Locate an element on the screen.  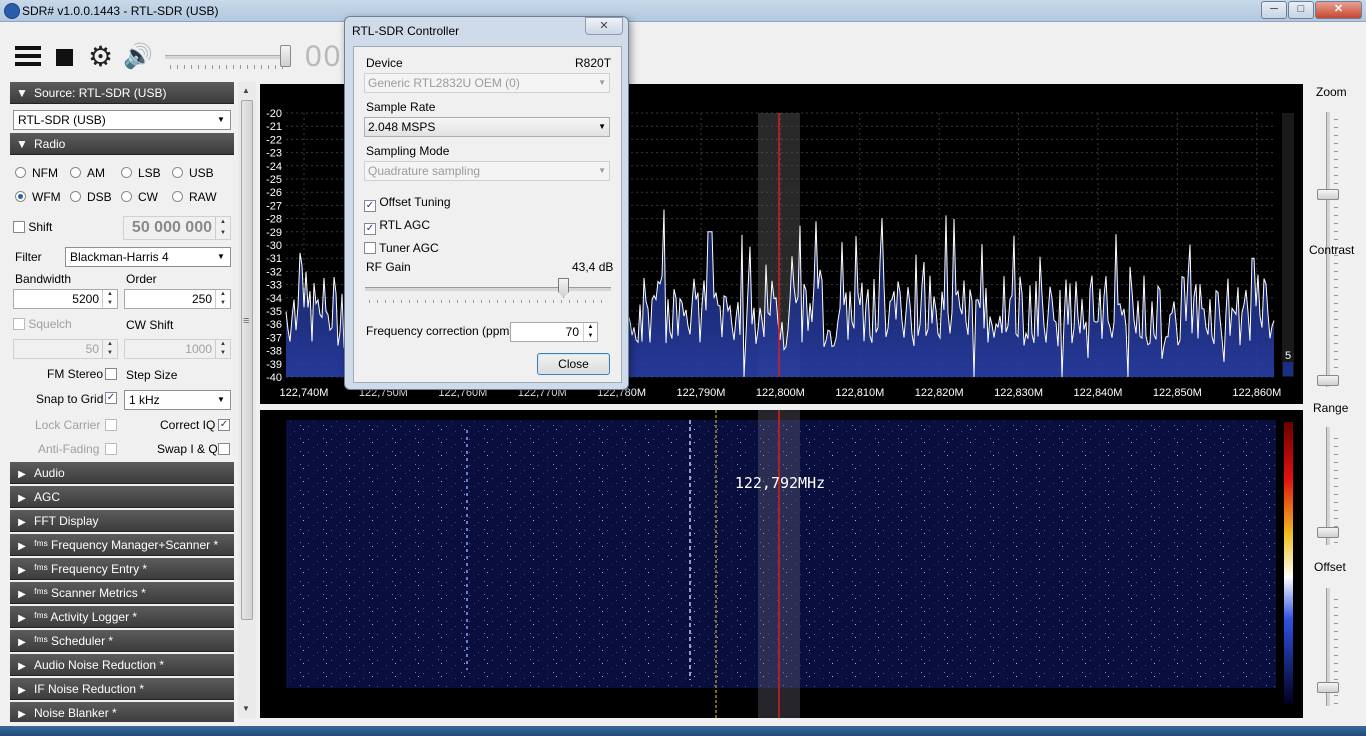
contrast-thumb is located at coordinates (1328, 380).